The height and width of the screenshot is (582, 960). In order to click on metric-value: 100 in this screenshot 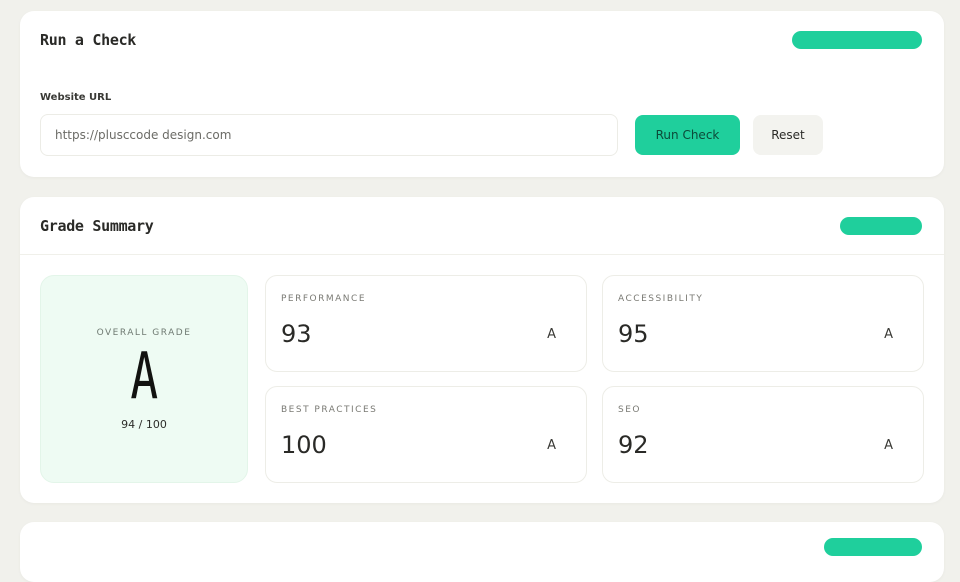, I will do `click(304, 445)`.